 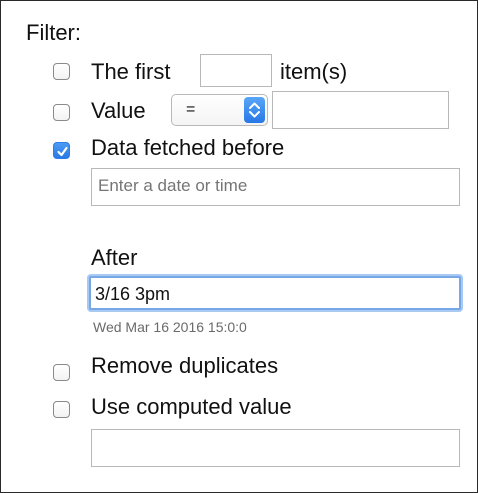 What do you see at coordinates (114, 257) in the screenshot?
I see `after-label: After` at bounding box center [114, 257].